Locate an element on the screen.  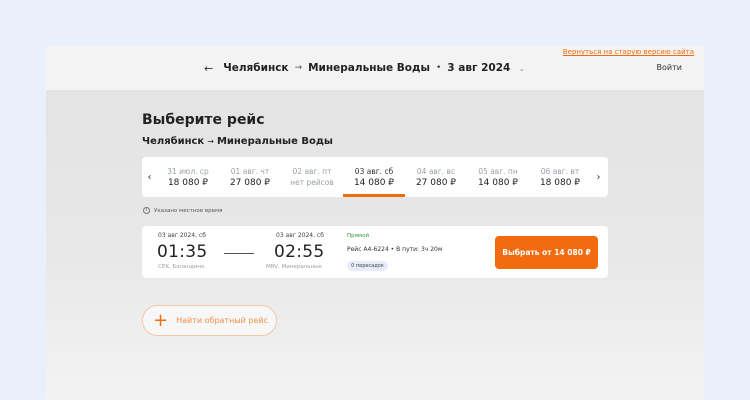
route-from: Челябинск is located at coordinates (256, 68).